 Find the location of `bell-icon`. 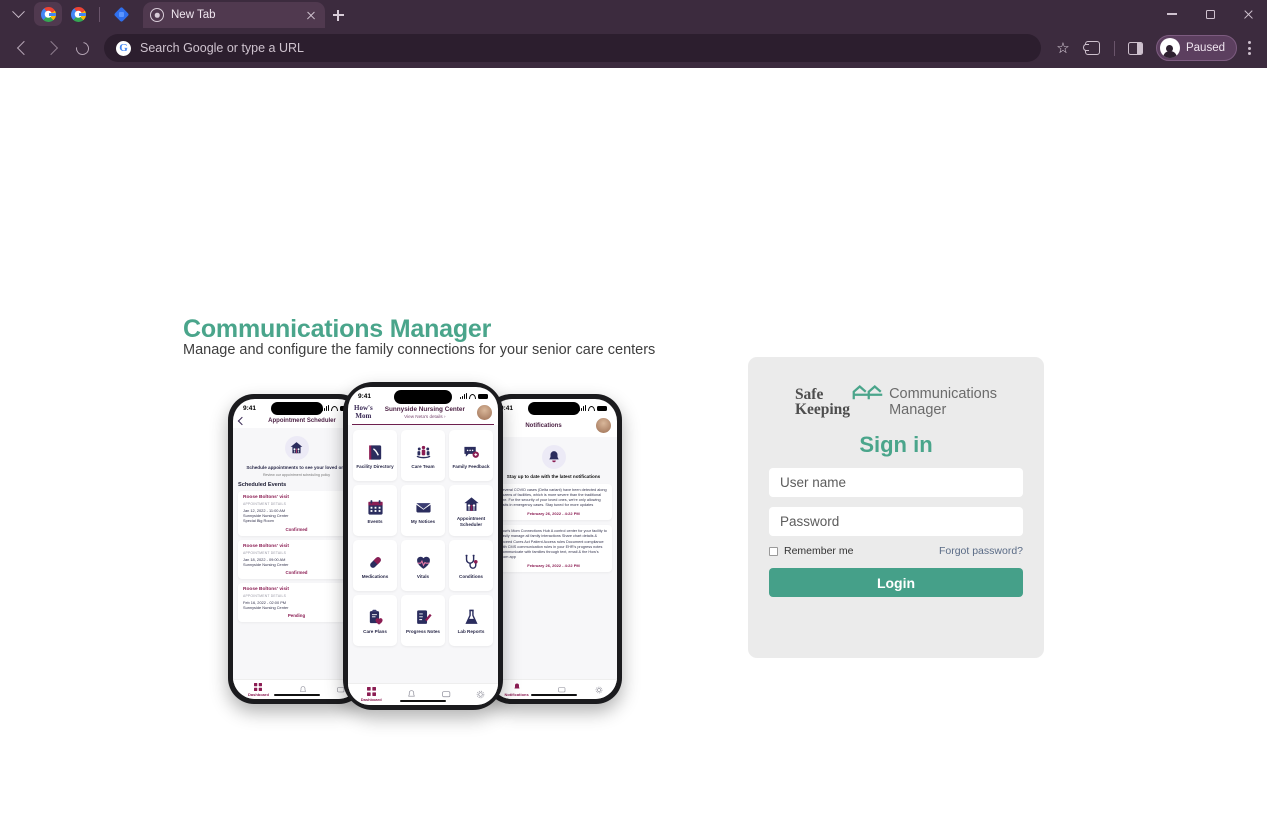

bell-icon is located at coordinates (553, 457).